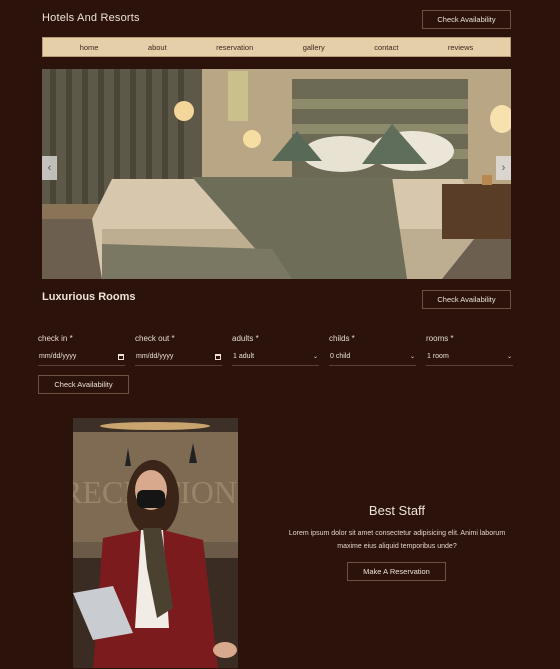  What do you see at coordinates (460, 47) in the screenshot?
I see `nav-item-reviews: reviews` at bounding box center [460, 47].